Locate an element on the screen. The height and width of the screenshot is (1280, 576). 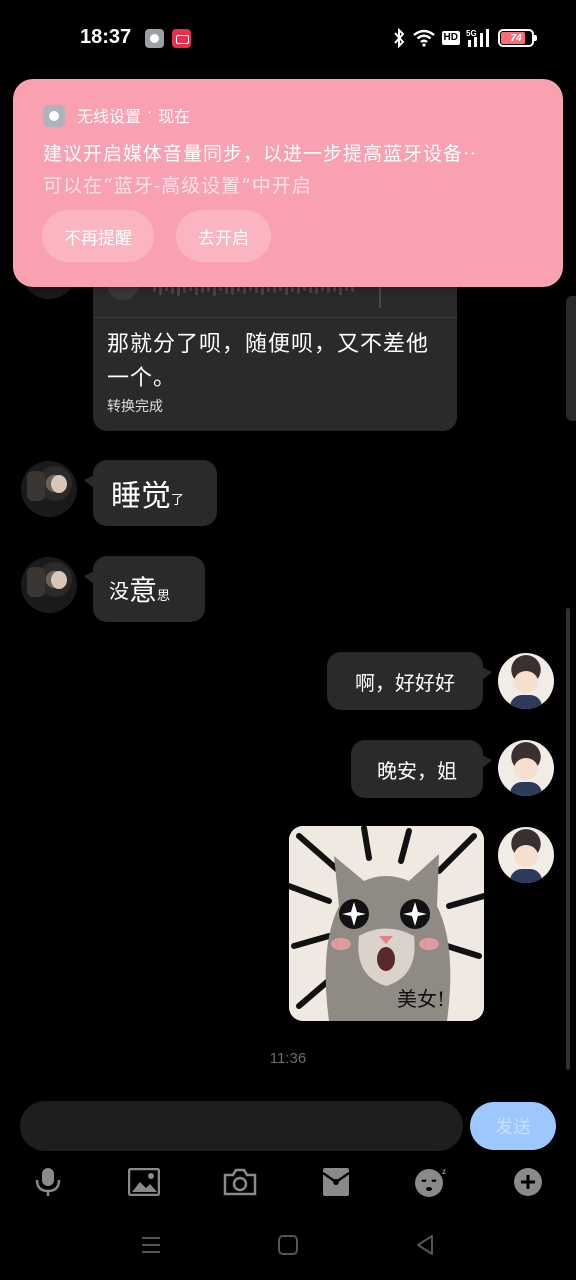
notification-time: 现在 is located at coordinates (174, 116).